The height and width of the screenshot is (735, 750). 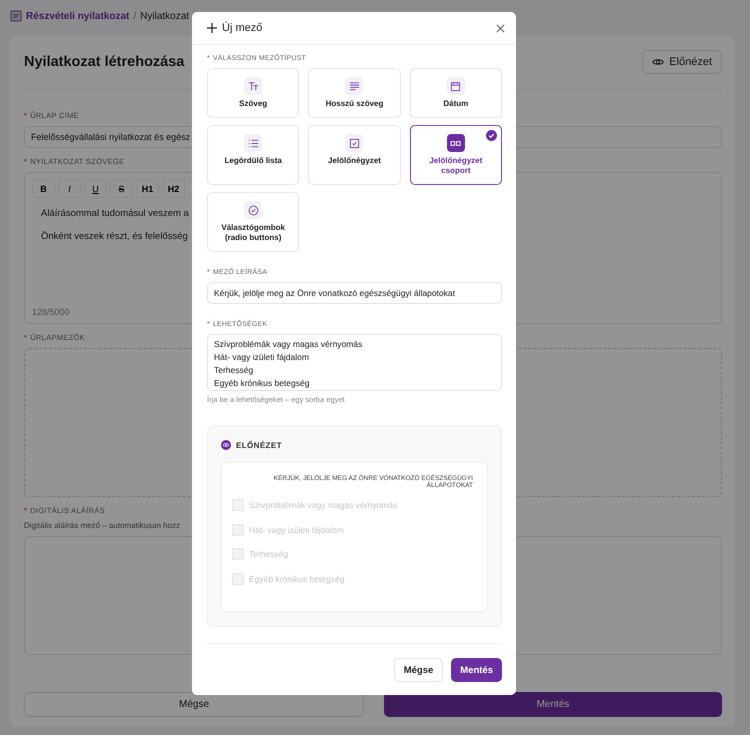 What do you see at coordinates (253, 161) in the screenshot?
I see `option-label: Legördülő lista` at bounding box center [253, 161].